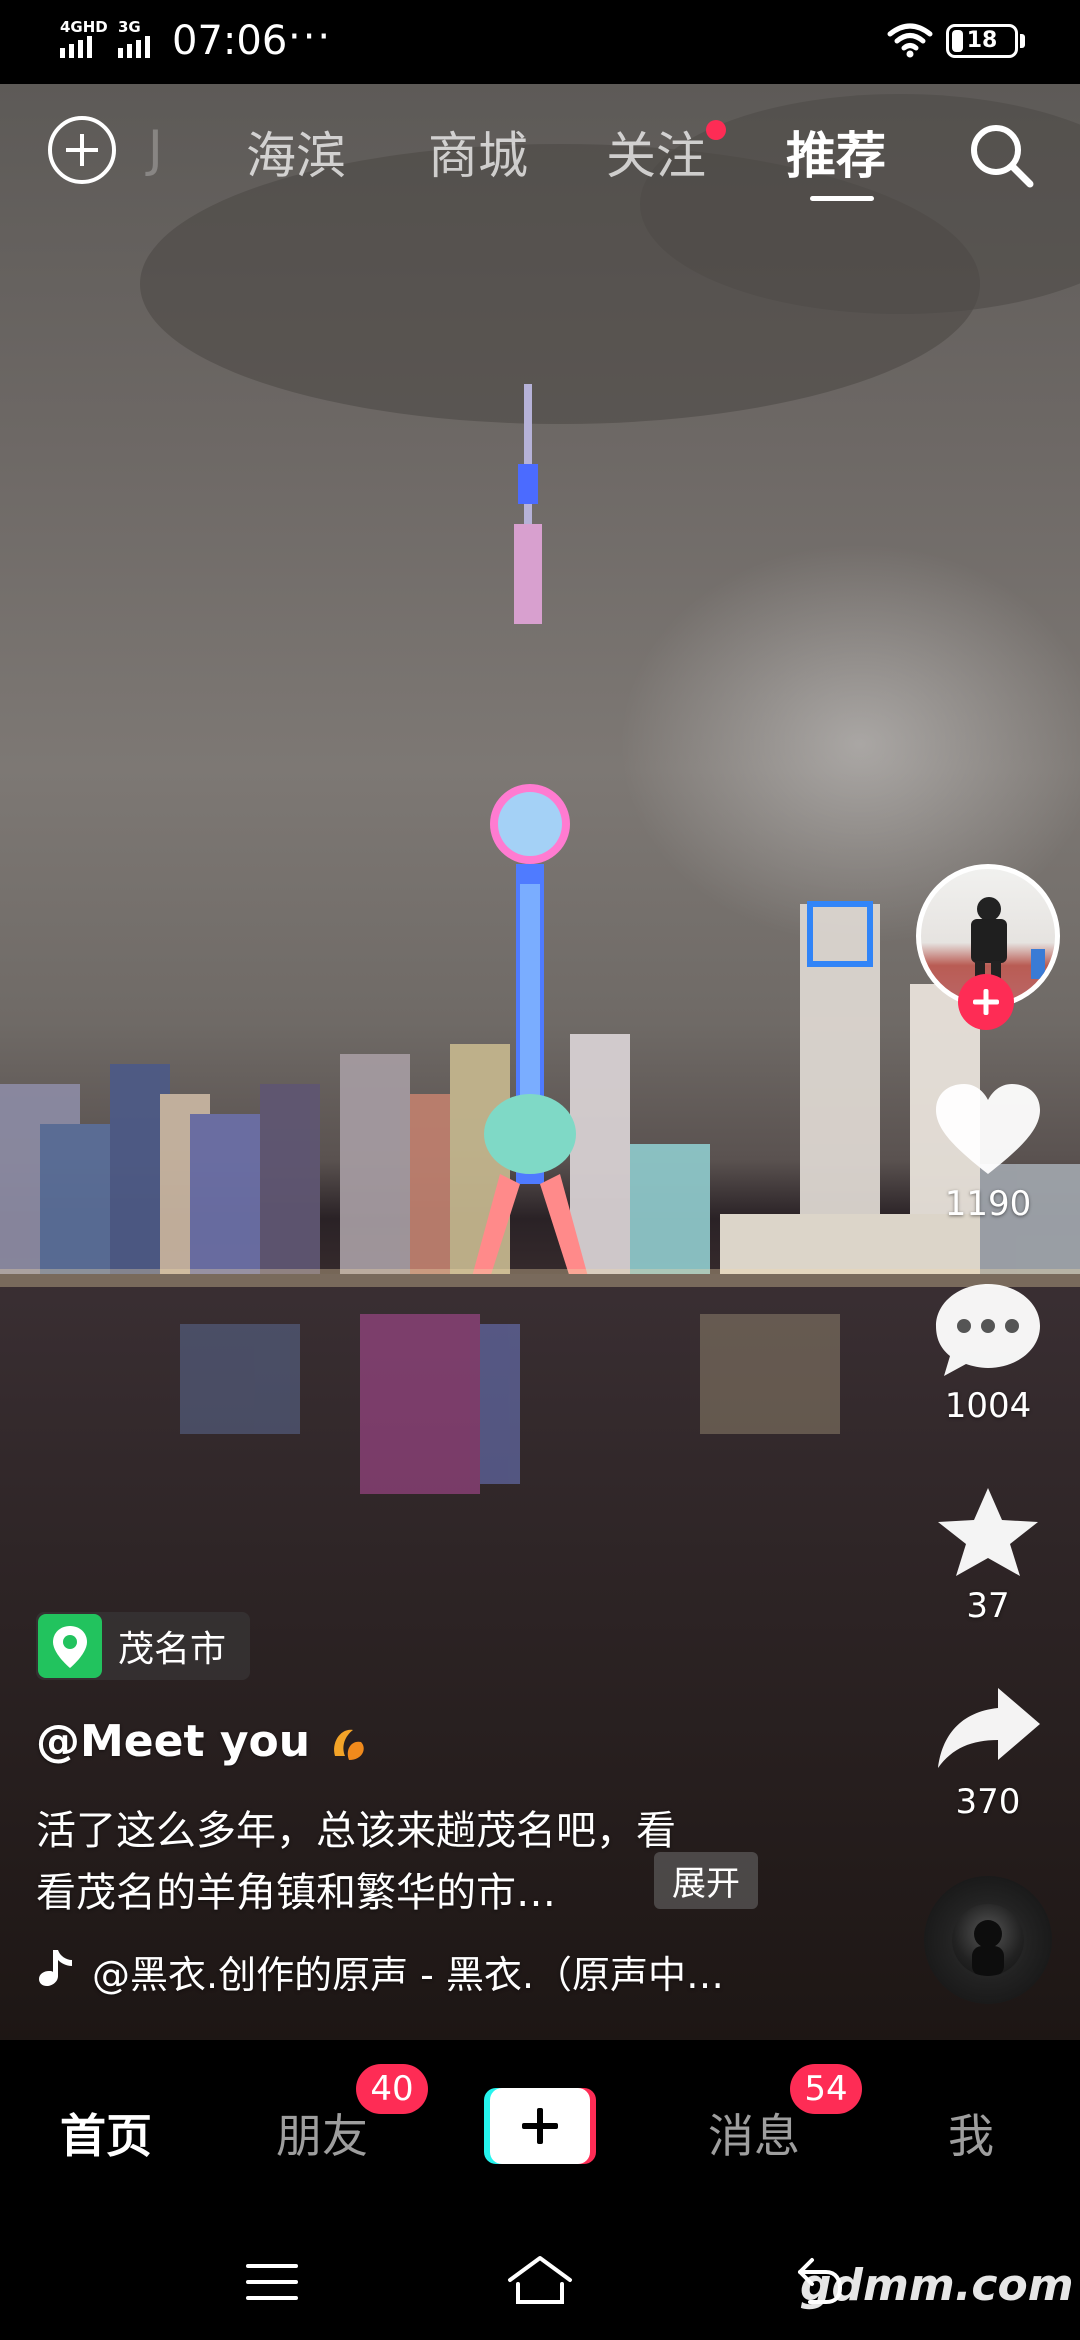  Describe the element at coordinates (988, 1330) in the screenshot. I see `comment-icon` at that location.